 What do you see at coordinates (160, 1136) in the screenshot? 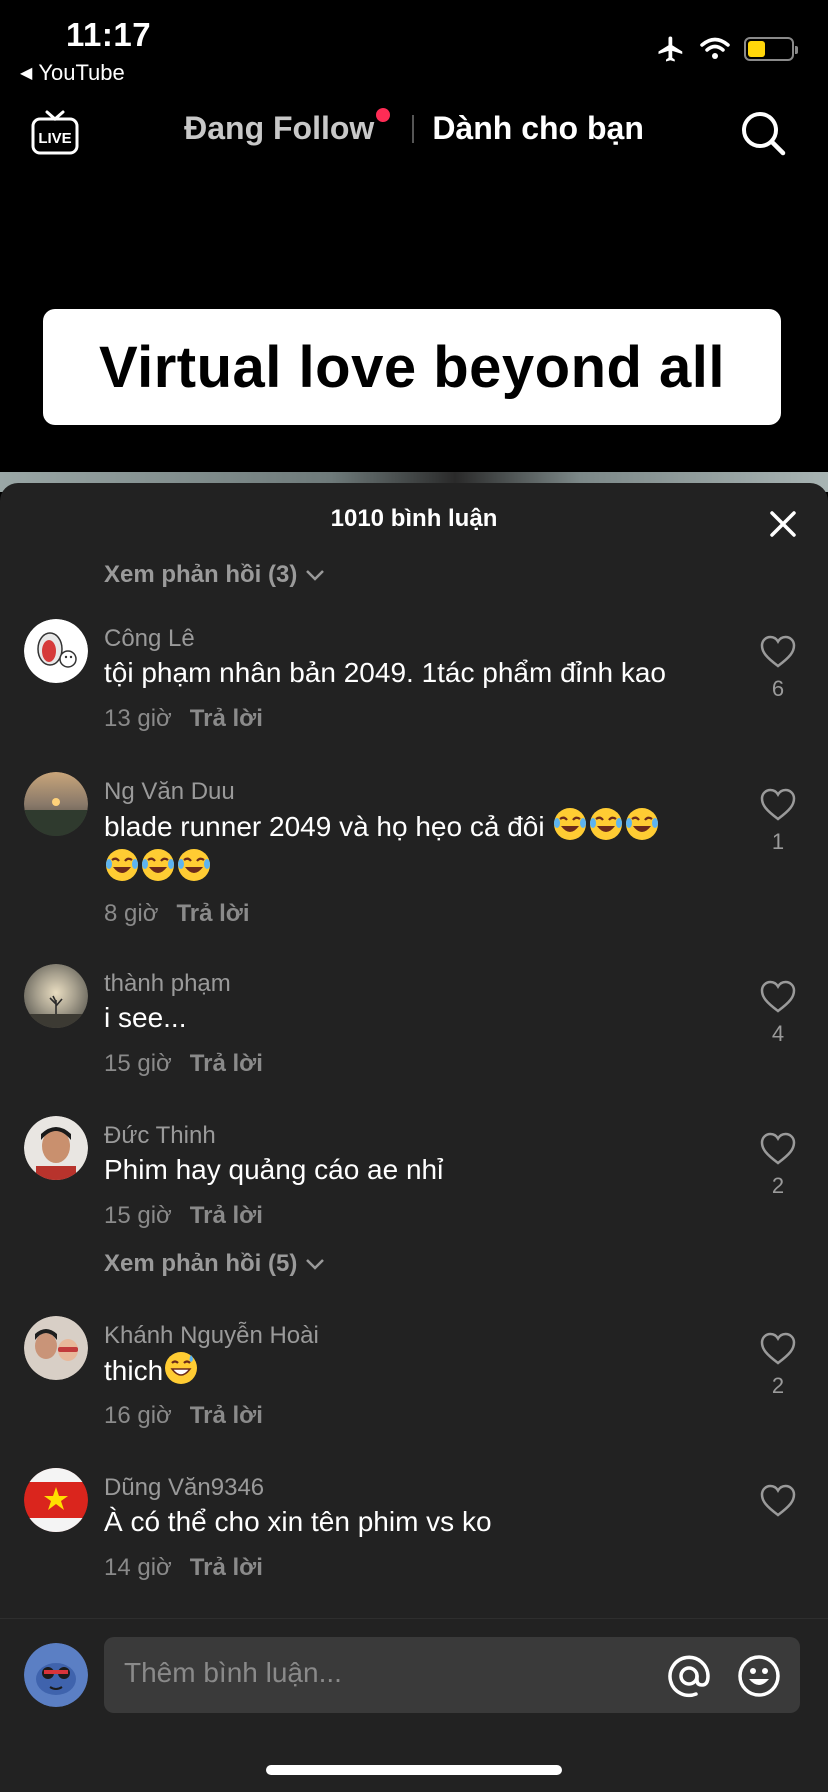
I see `comment-author: Đức Thinh` at bounding box center [160, 1136].